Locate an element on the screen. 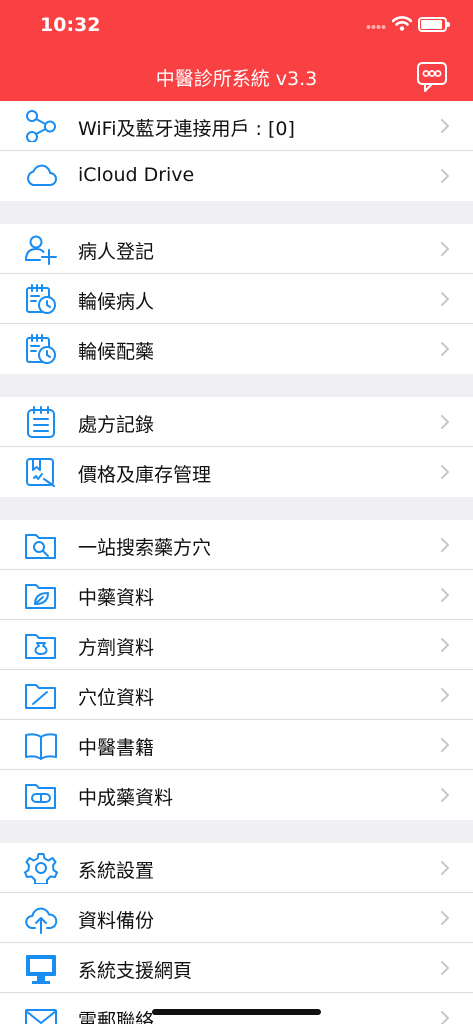 The width and height of the screenshot is (473, 1024). folder-leaf-icon is located at coordinates (40, 596).